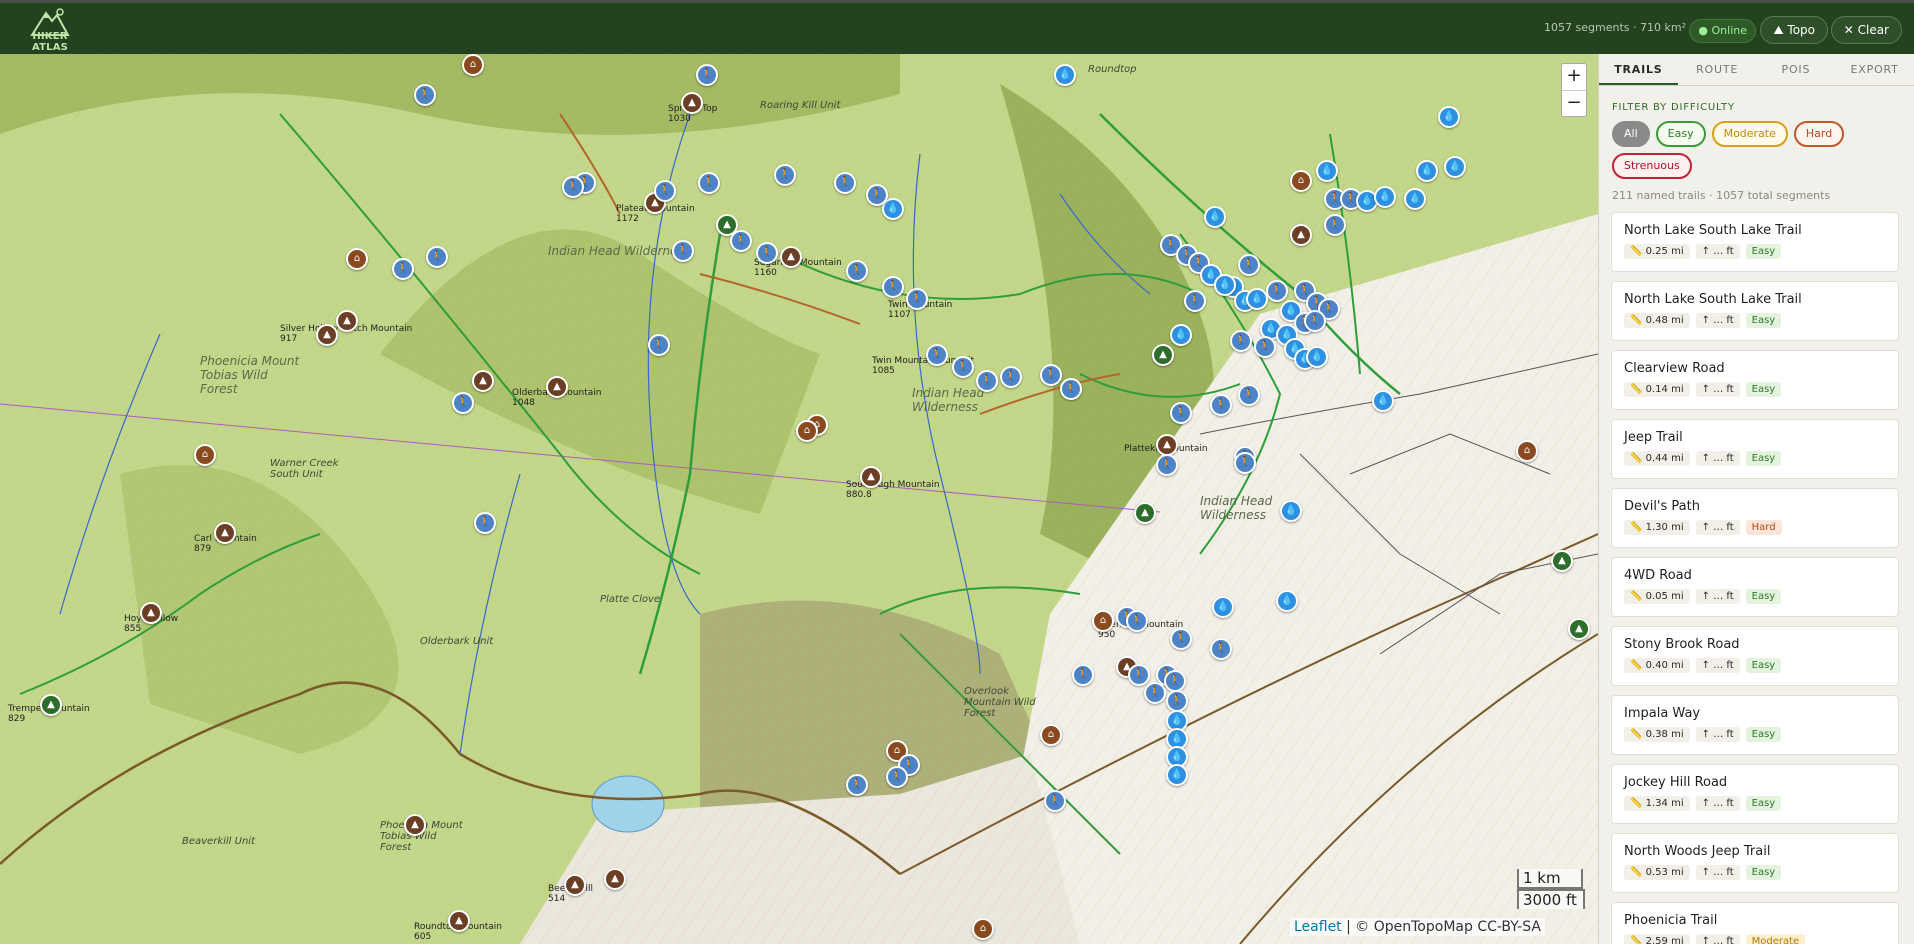  Describe the element at coordinates (1796, 69) in the screenshot. I see `tab-pois: POIS` at that location.